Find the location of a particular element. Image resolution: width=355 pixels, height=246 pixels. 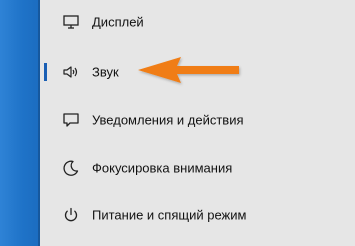

selected-indicator is located at coordinates (45, 72).